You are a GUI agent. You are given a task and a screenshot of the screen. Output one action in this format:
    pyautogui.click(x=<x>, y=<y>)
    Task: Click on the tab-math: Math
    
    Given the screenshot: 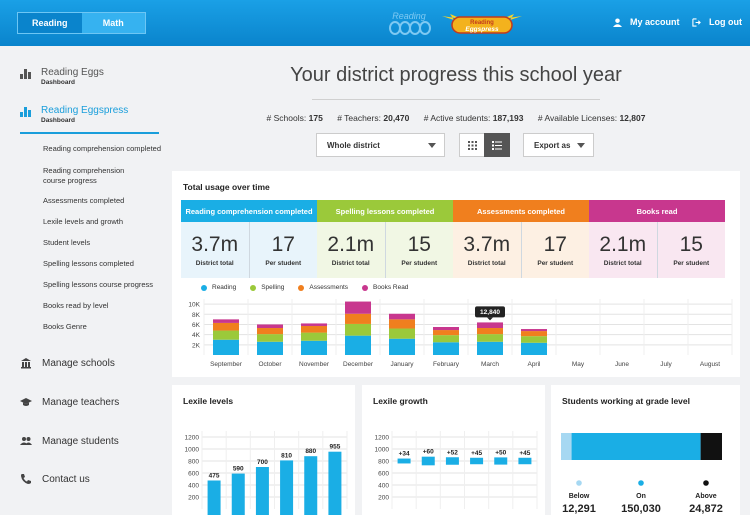 What is the action you would take?
    pyautogui.click(x=113, y=23)
    